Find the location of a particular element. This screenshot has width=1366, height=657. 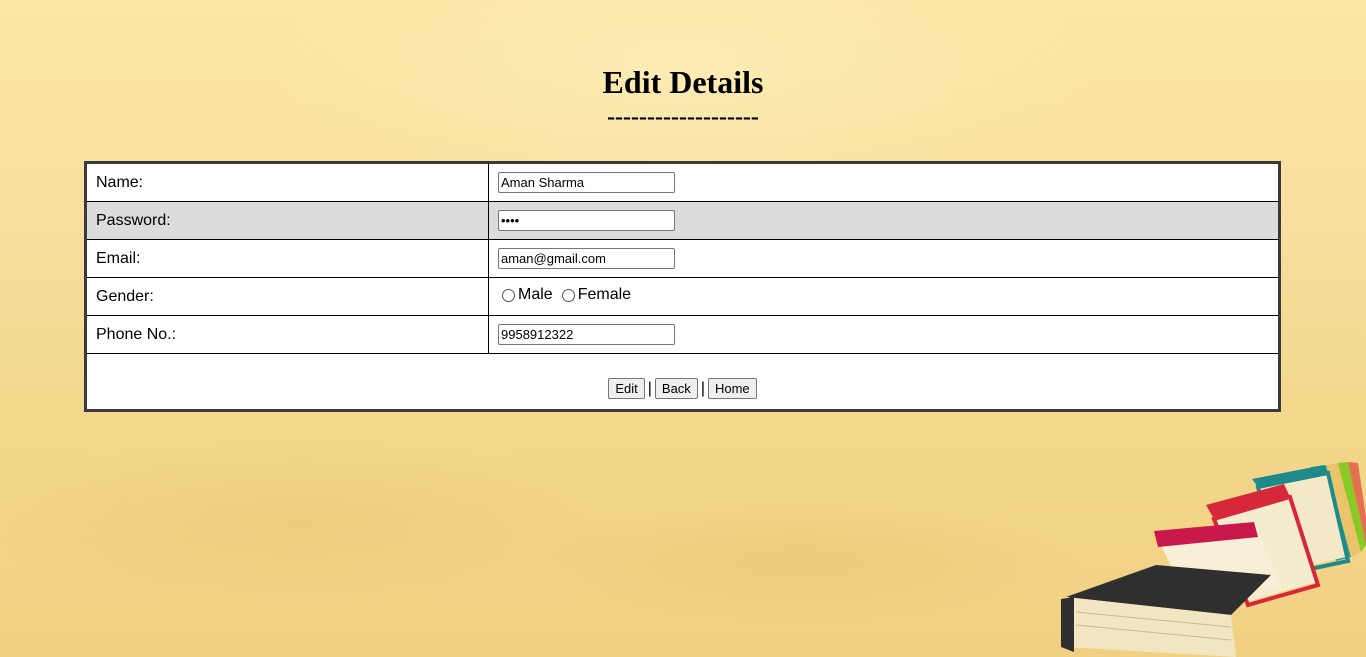

books-illustration is located at coordinates (1213, 559).